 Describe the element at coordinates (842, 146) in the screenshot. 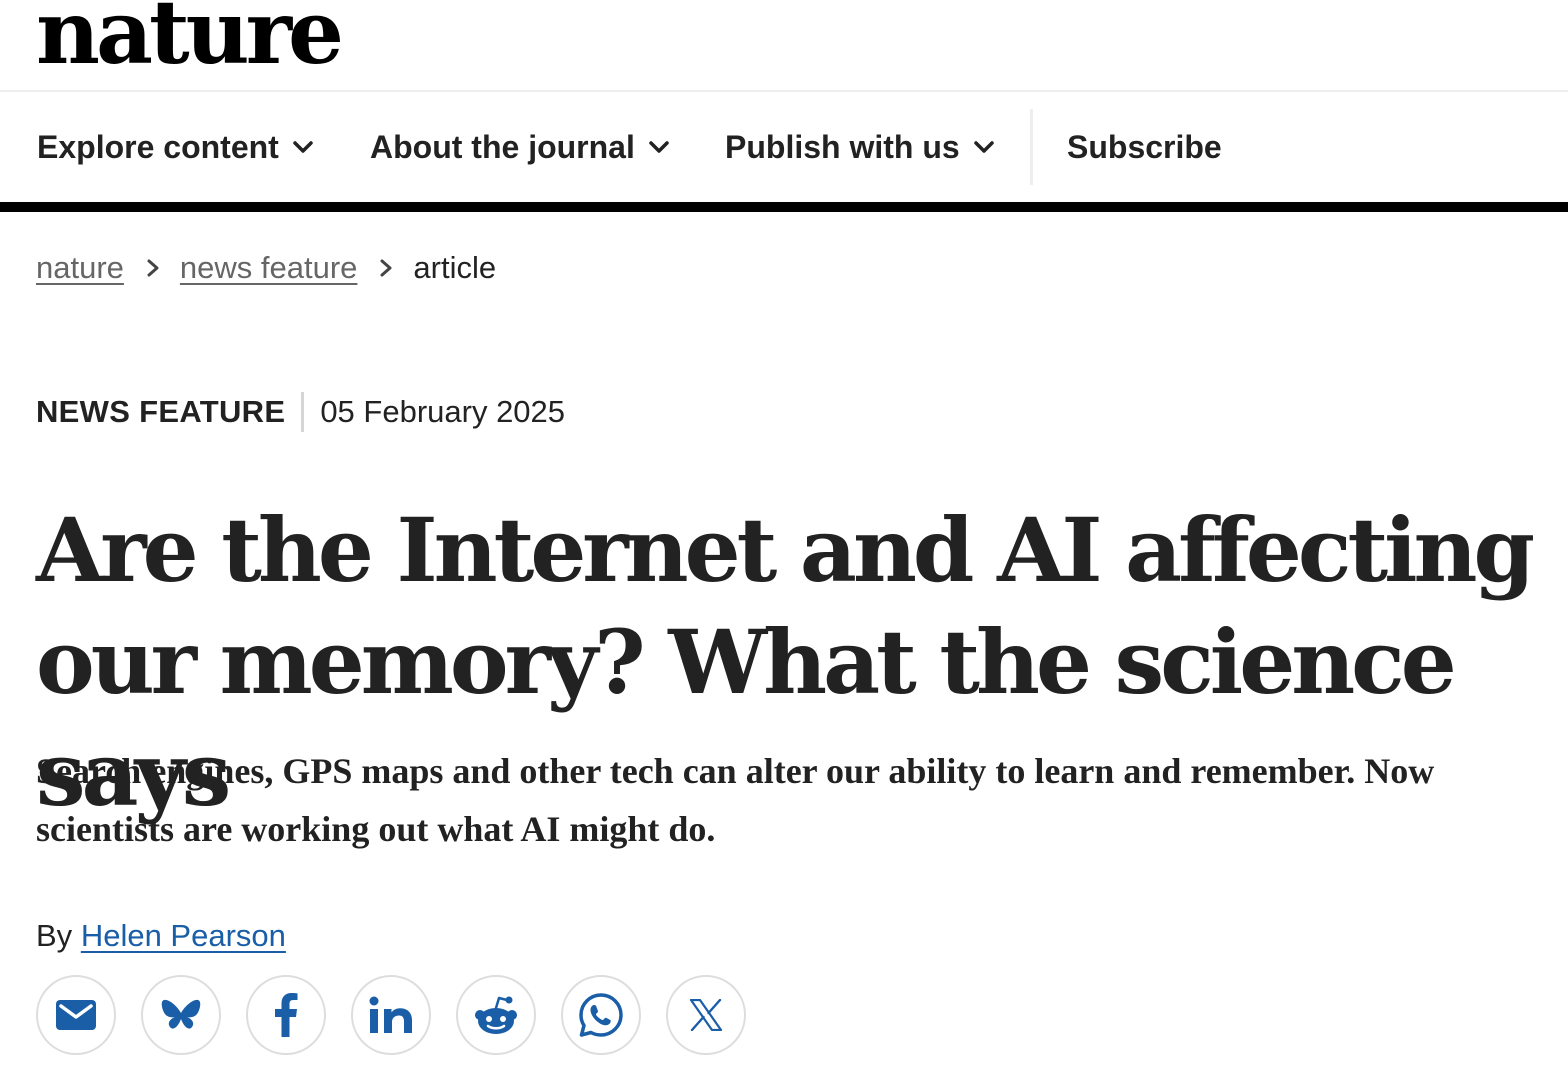

I see `nav-publish-with-us-label: Publish with us` at that location.